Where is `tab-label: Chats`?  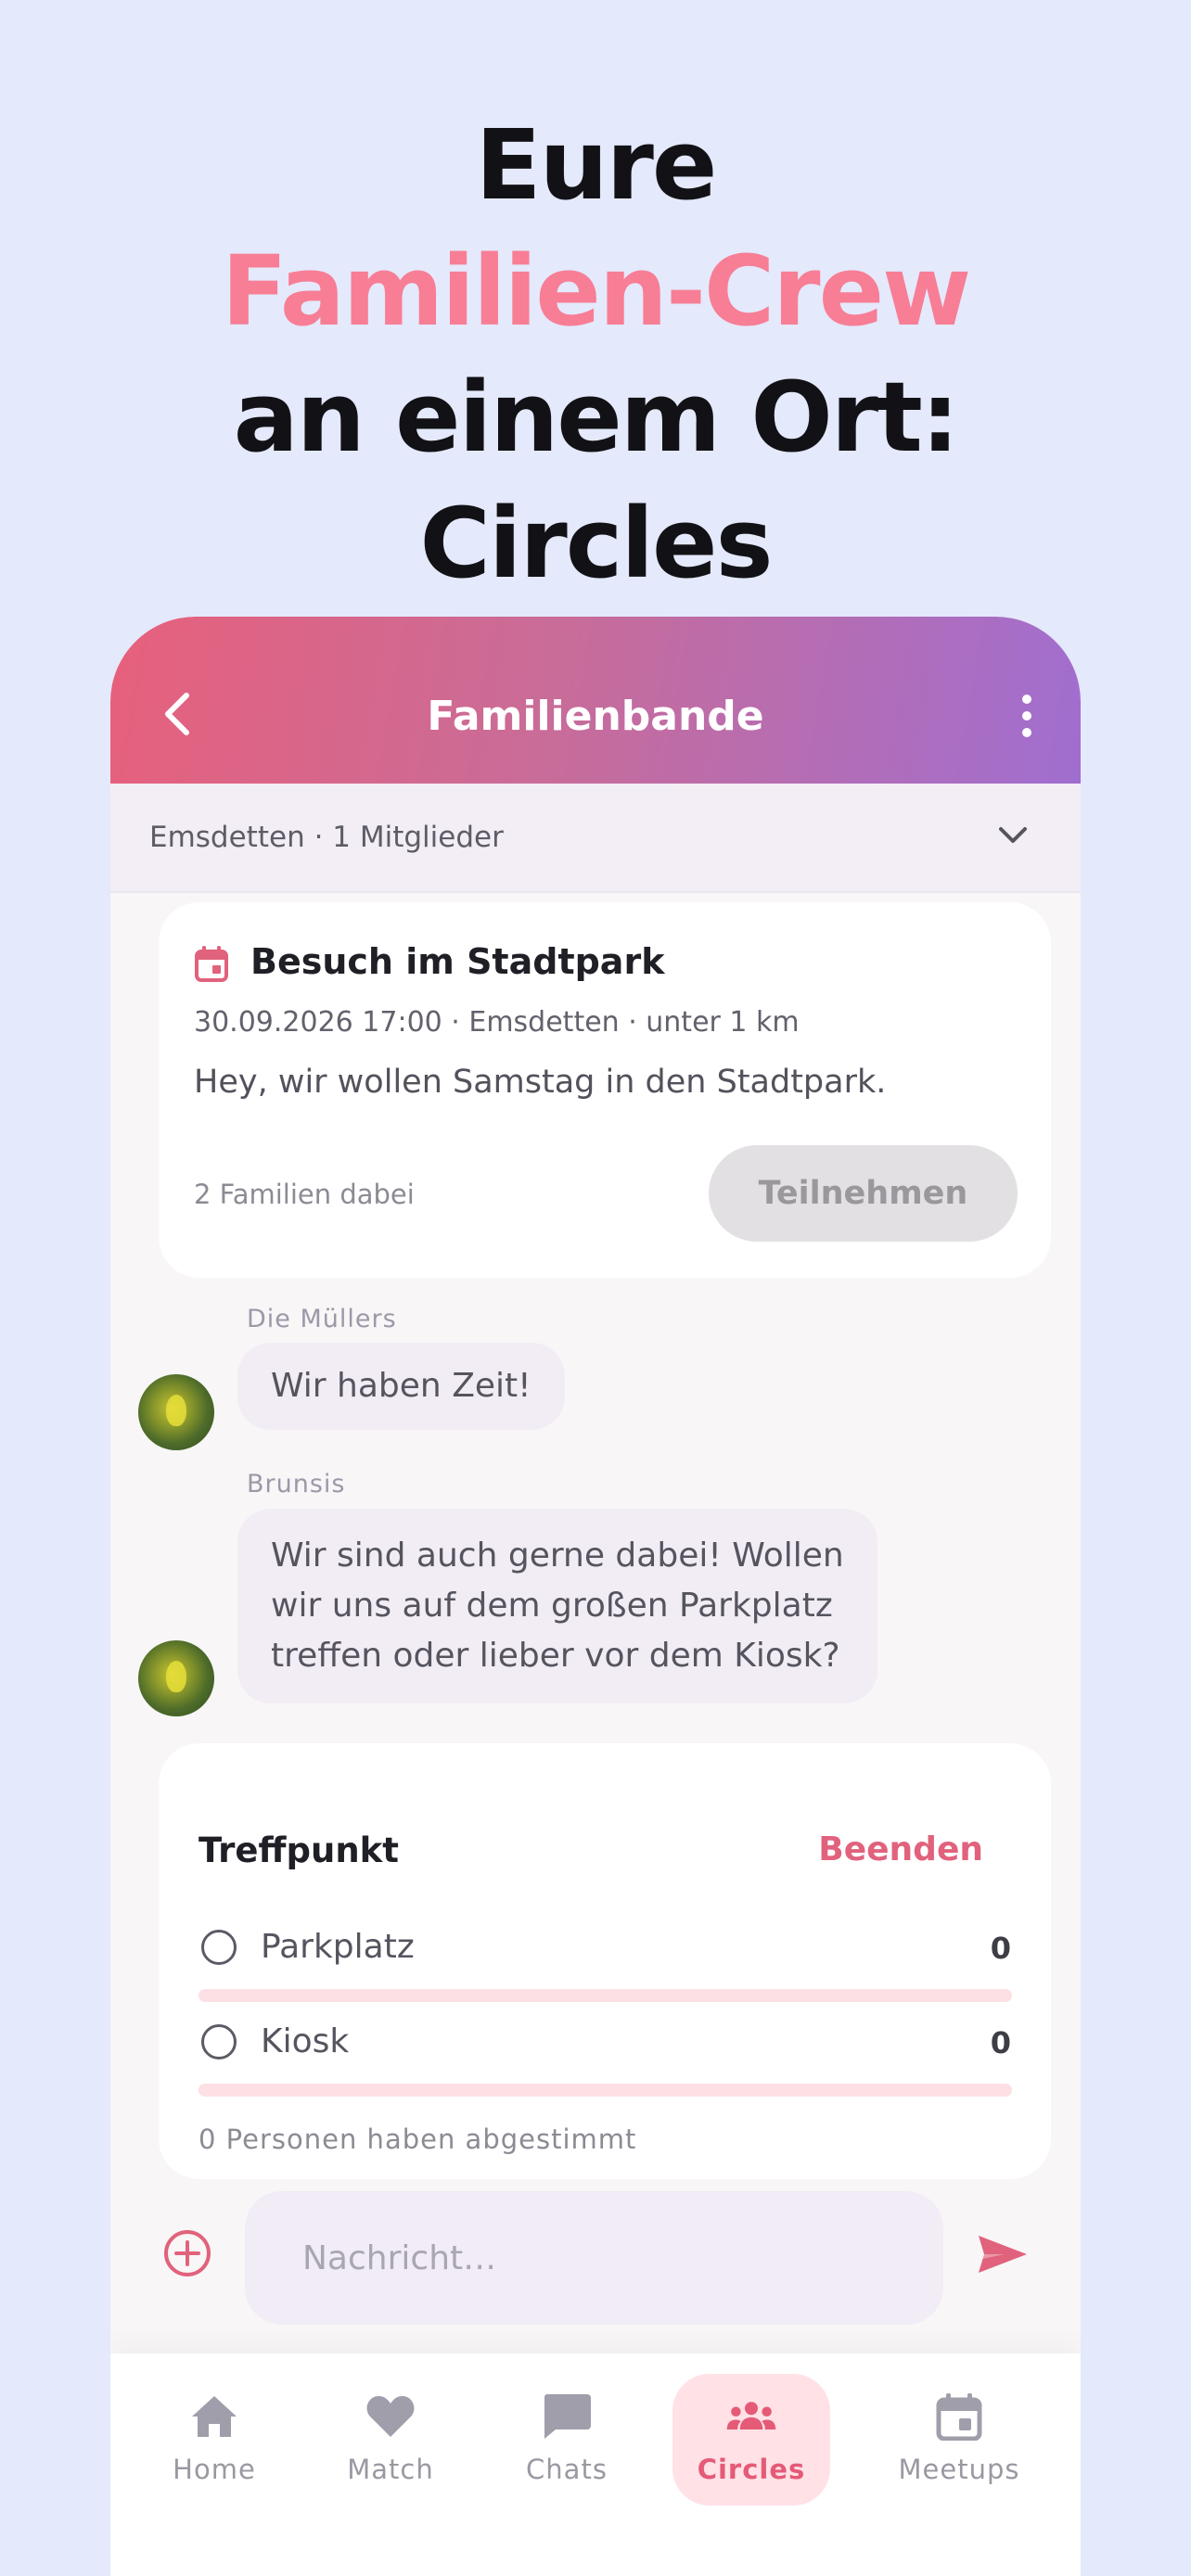 tab-label: Chats is located at coordinates (567, 2469).